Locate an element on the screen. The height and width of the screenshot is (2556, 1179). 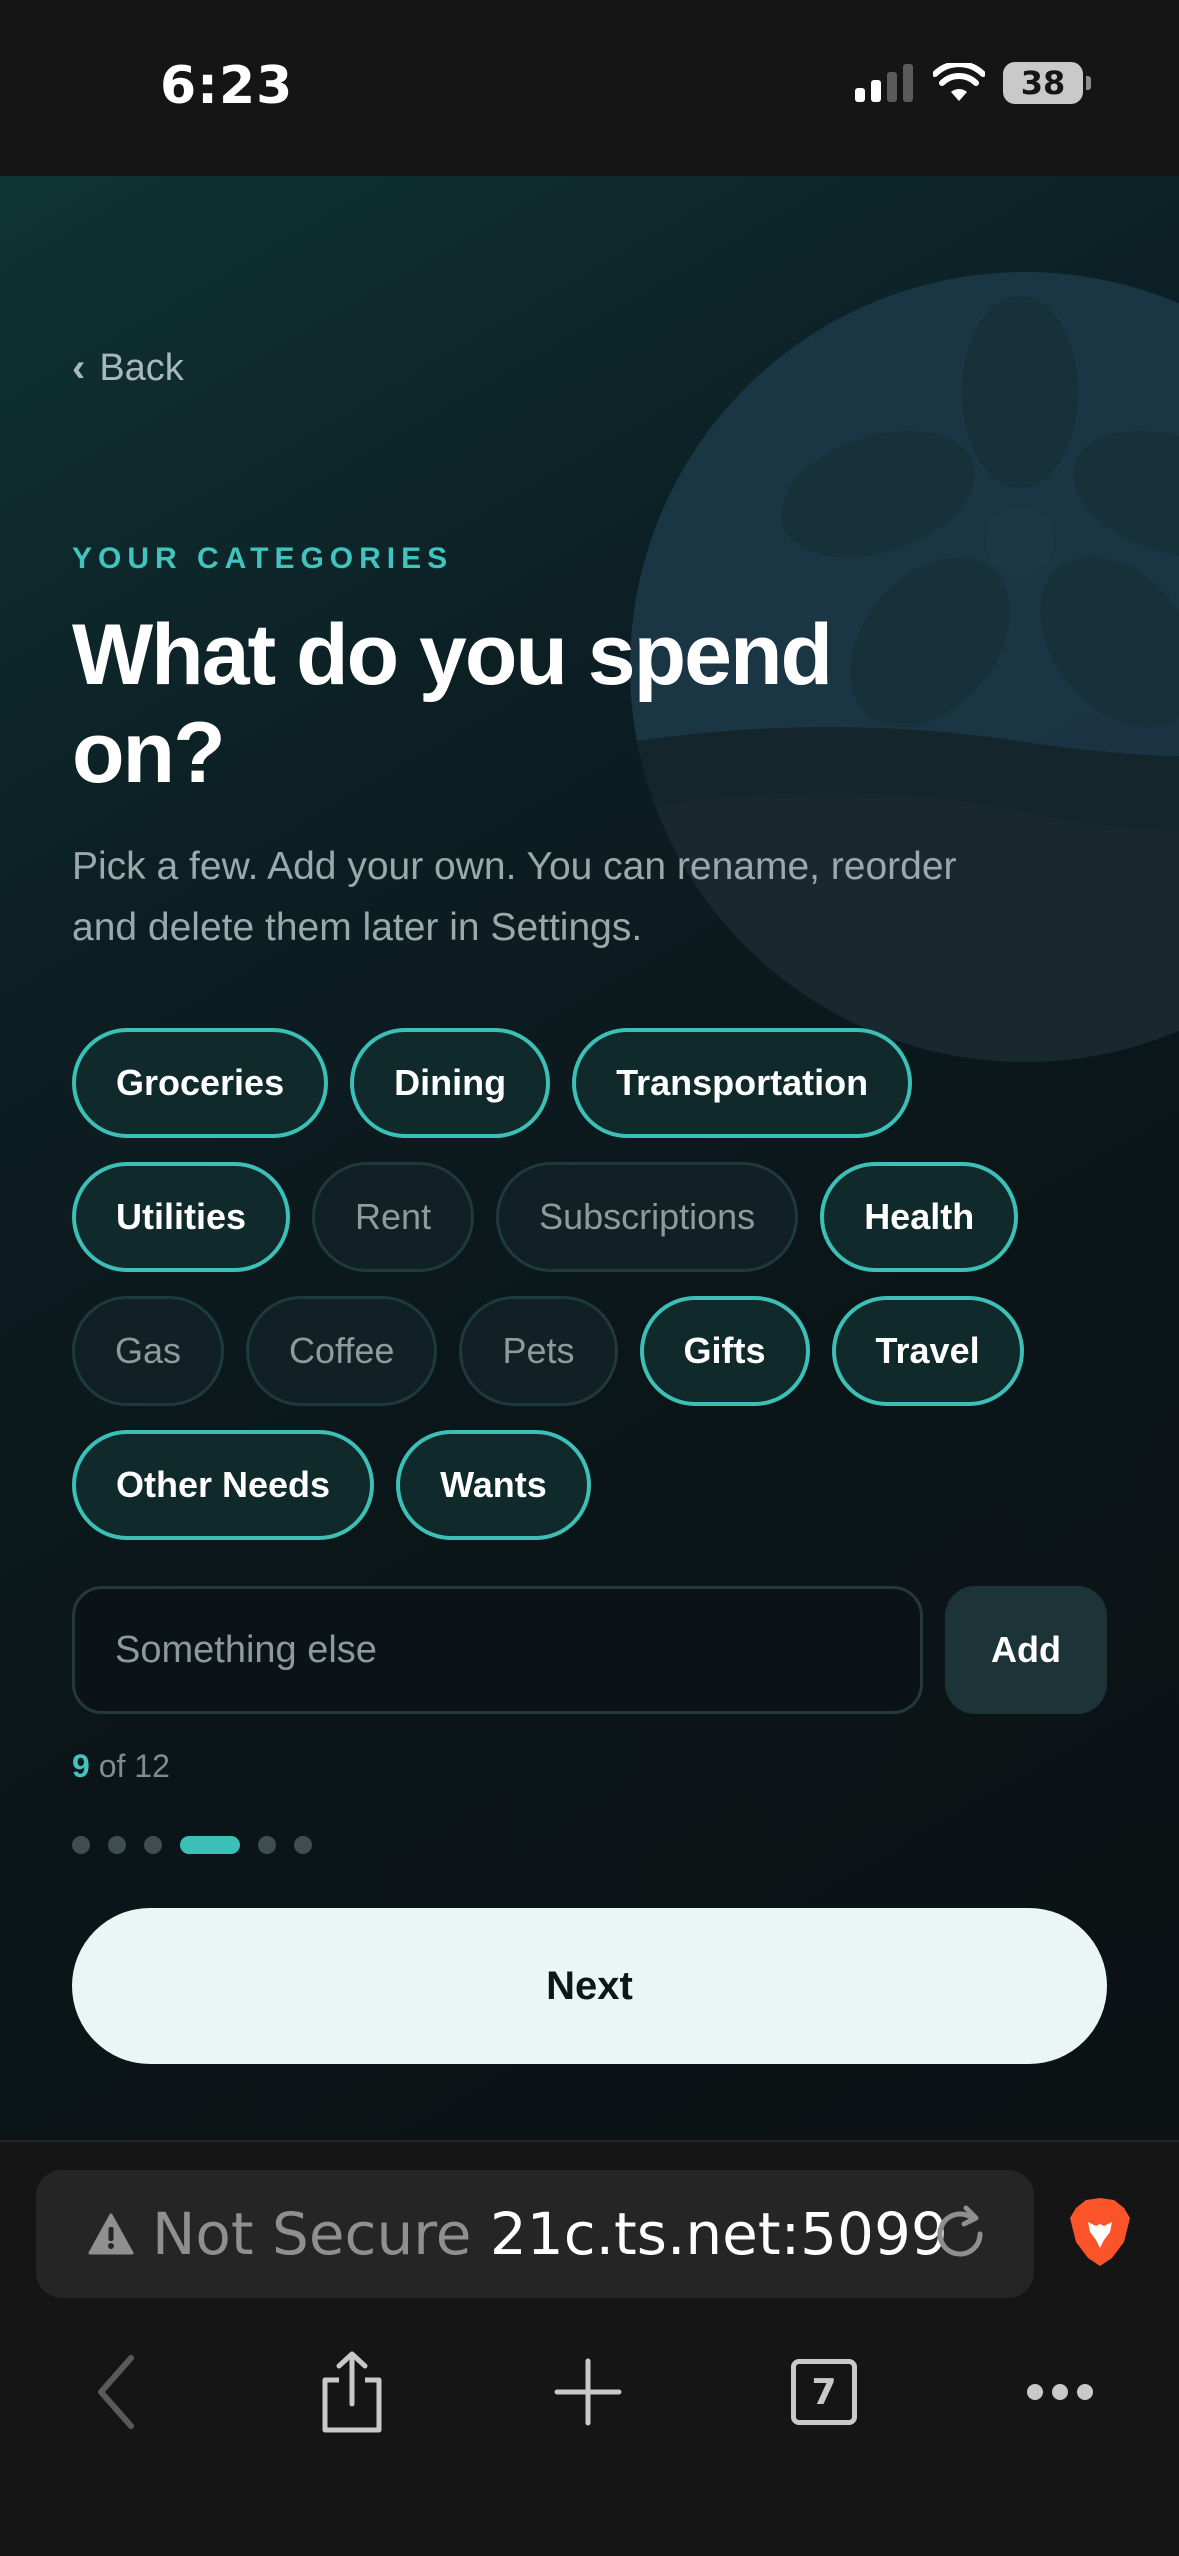
custom-category-input is located at coordinates (497, 1650).